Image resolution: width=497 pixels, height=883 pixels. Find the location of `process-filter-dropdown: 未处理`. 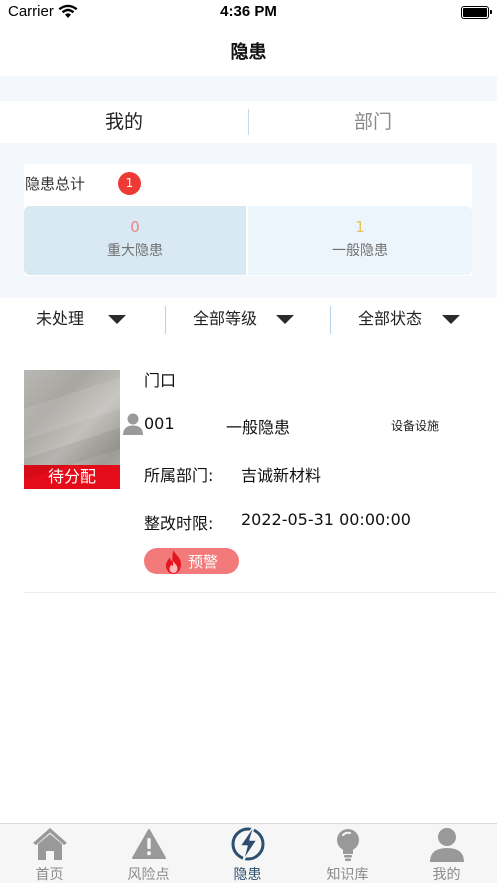

process-filter-dropdown: 未处理 is located at coordinates (101, 320).